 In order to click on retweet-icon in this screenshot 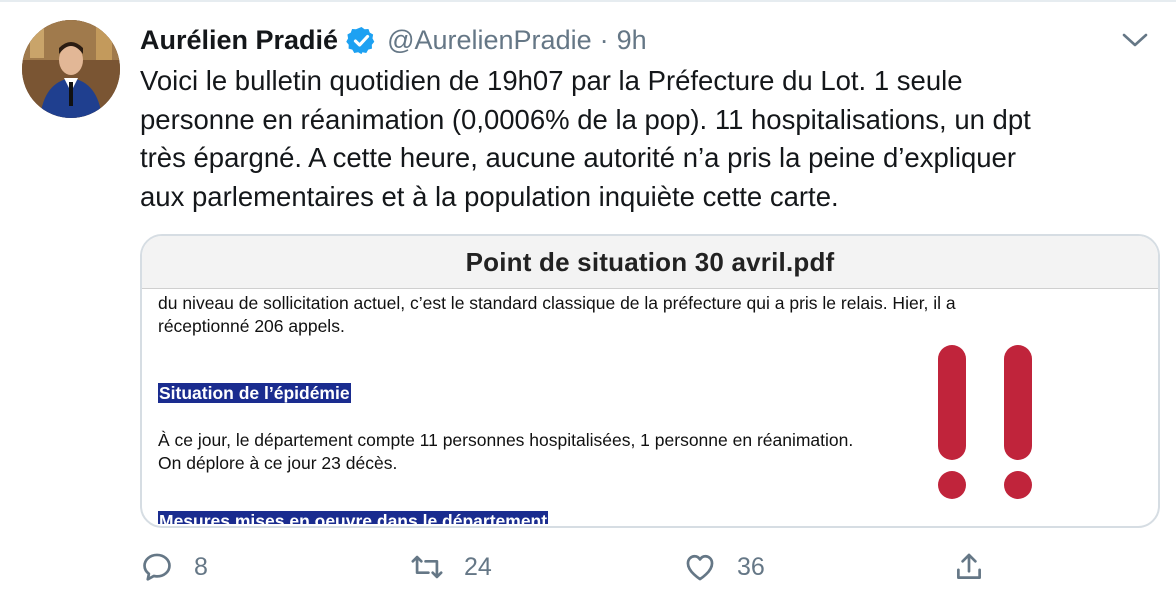, I will do `click(427, 567)`.